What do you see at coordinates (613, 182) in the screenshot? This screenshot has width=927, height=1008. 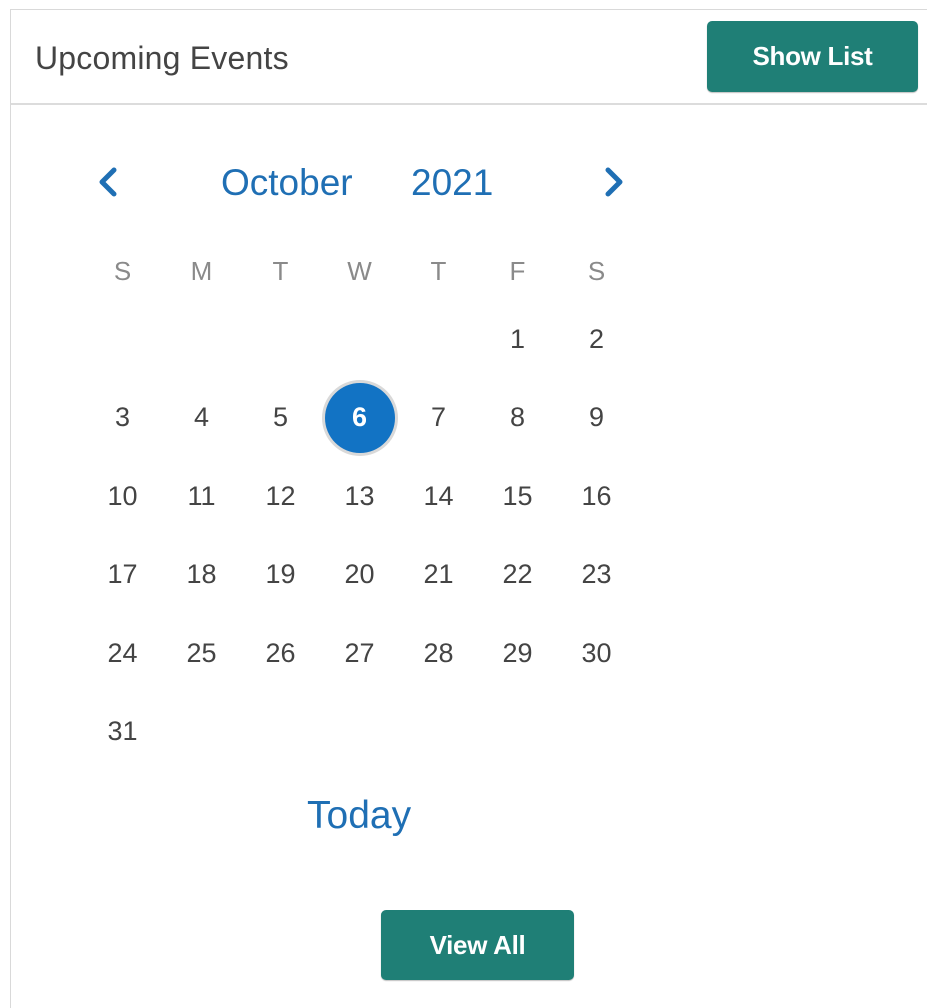 I see `chevron-right-icon` at bounding box center [613, 182].